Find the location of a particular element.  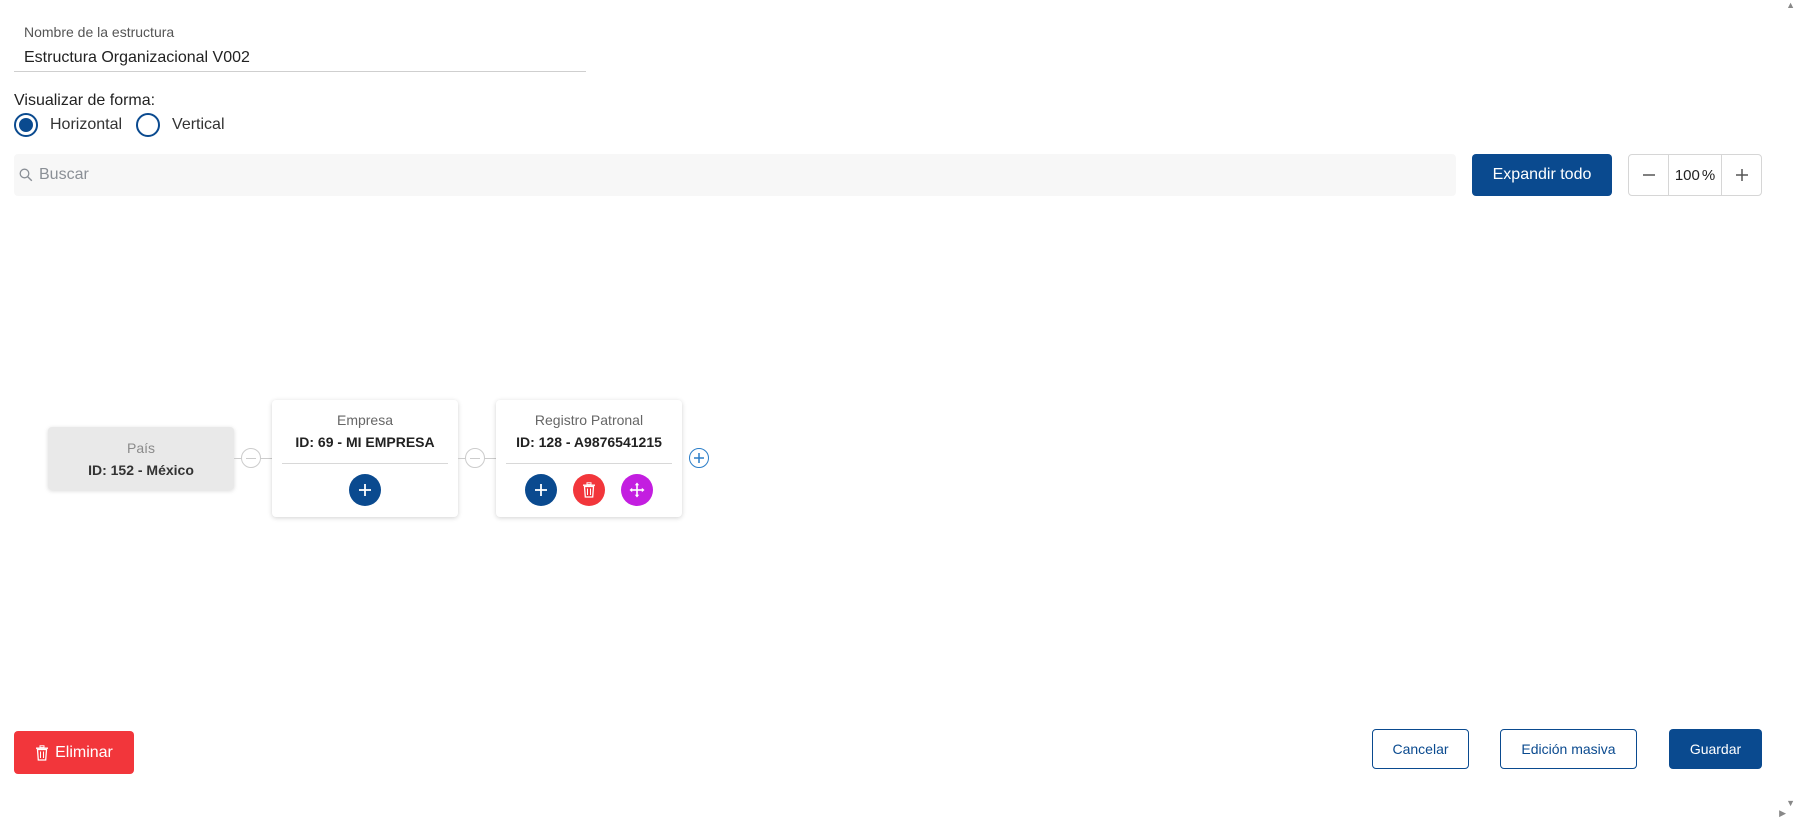

search-input is located at coordinates (739, 175).